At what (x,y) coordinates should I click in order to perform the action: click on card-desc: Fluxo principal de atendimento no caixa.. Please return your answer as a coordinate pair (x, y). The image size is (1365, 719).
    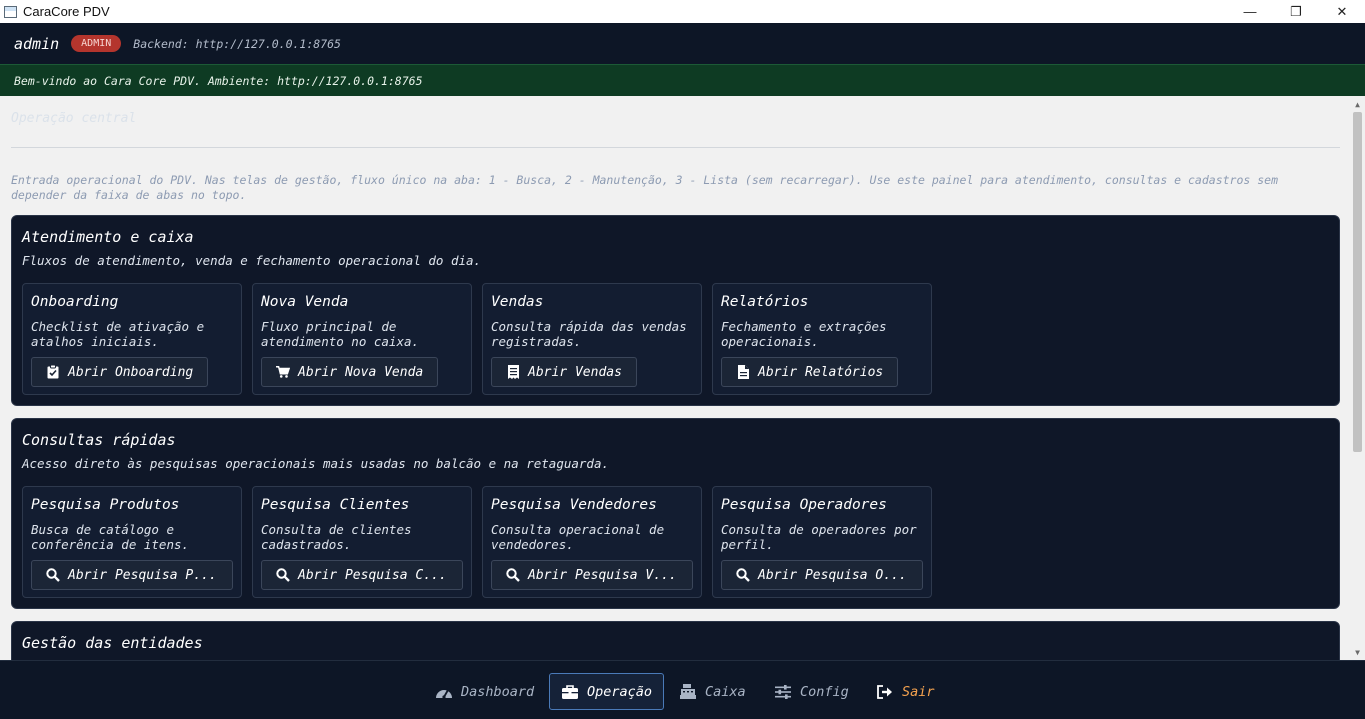
    Looking at the image, I should click on (340, 334).